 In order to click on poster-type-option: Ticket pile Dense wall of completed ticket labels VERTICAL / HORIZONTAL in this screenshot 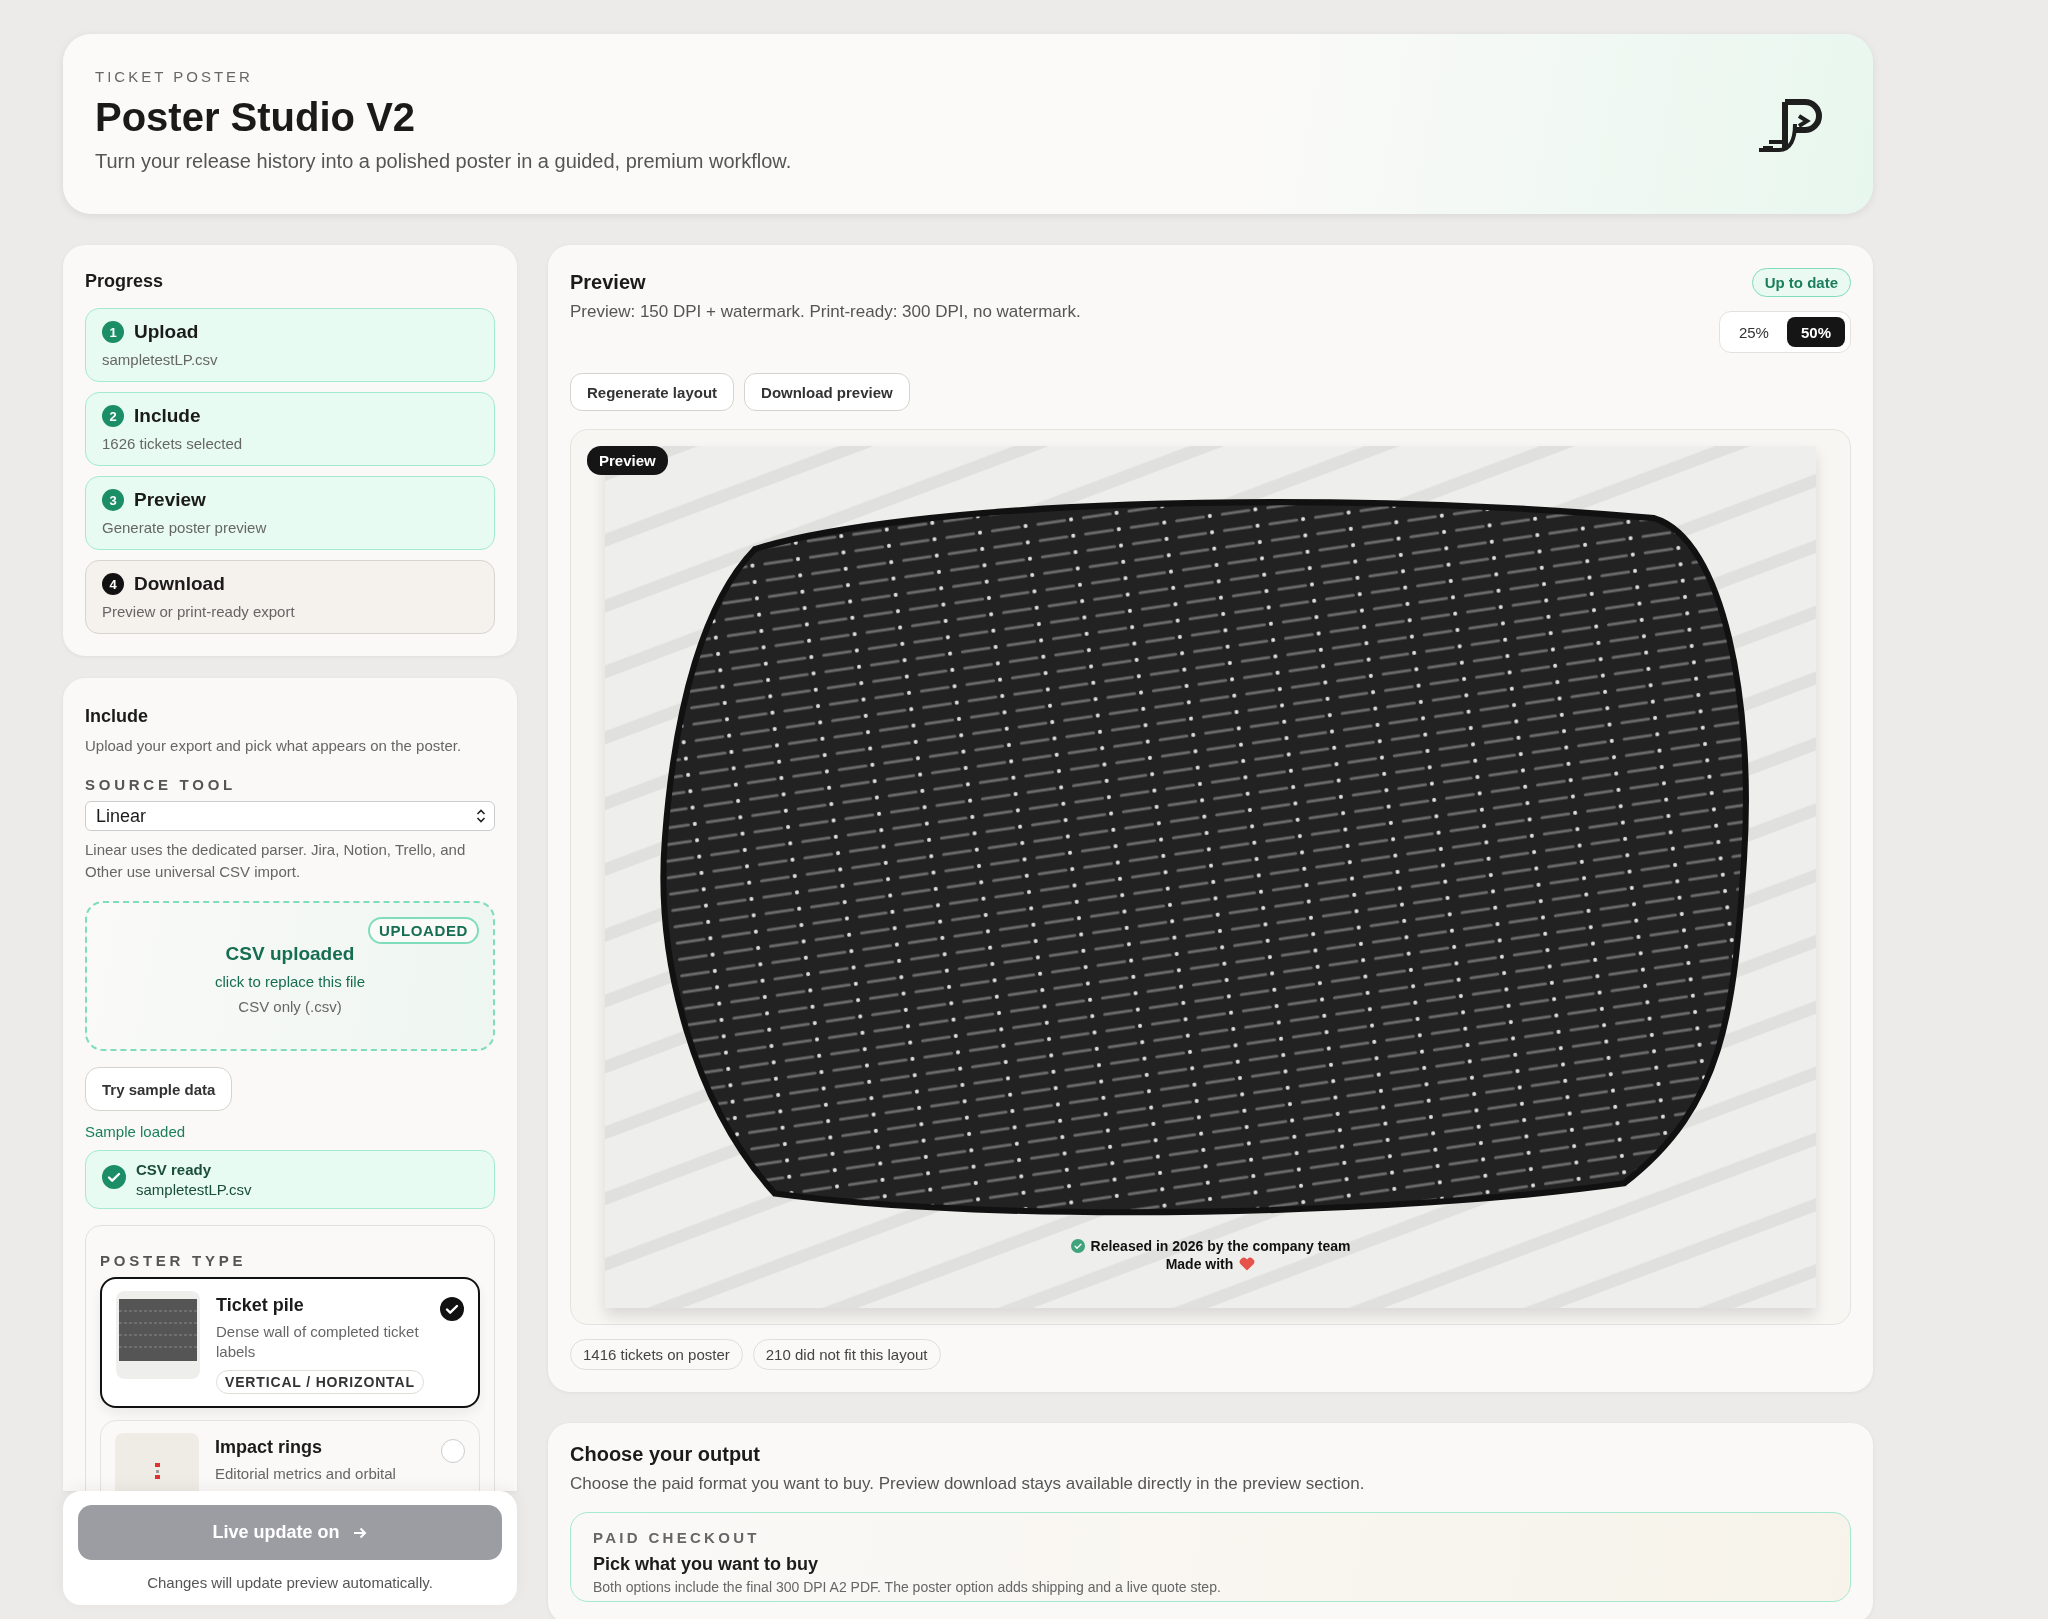, I will do `click(290, 1342)`.